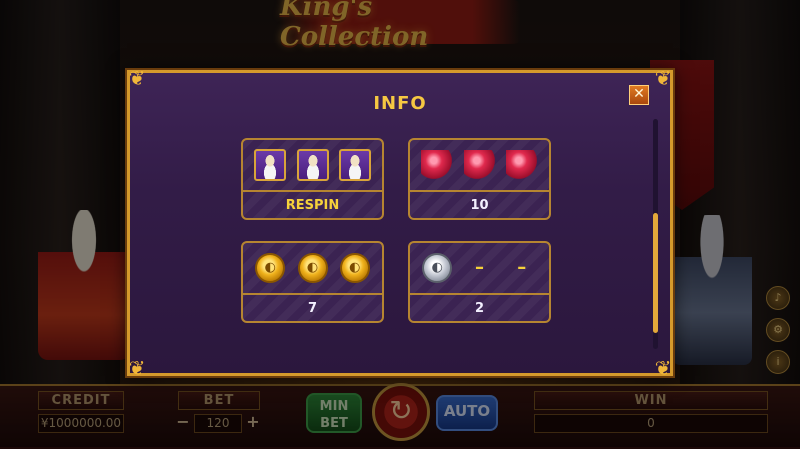  Describe the element at coordinates (639, 95) in the screenshot. I see `close-button: ✕` at that location.